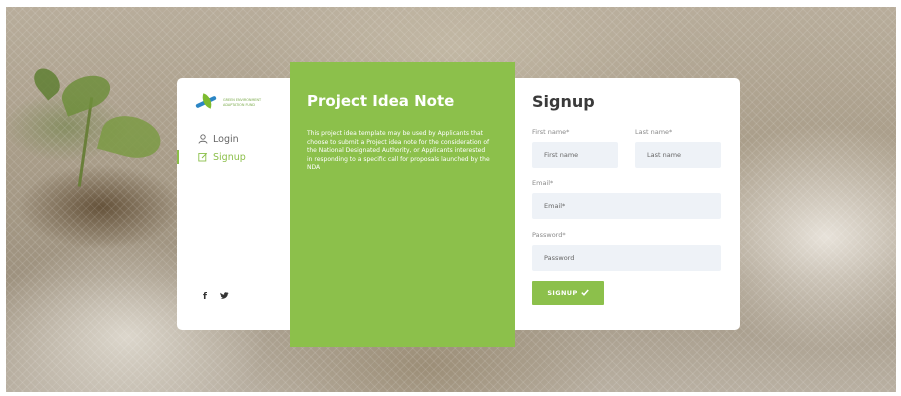  What do you see at coordinates (229, 157) in the screenshot?
I see `sidebar-item-label: Signup` at bounding box center [229, 157].